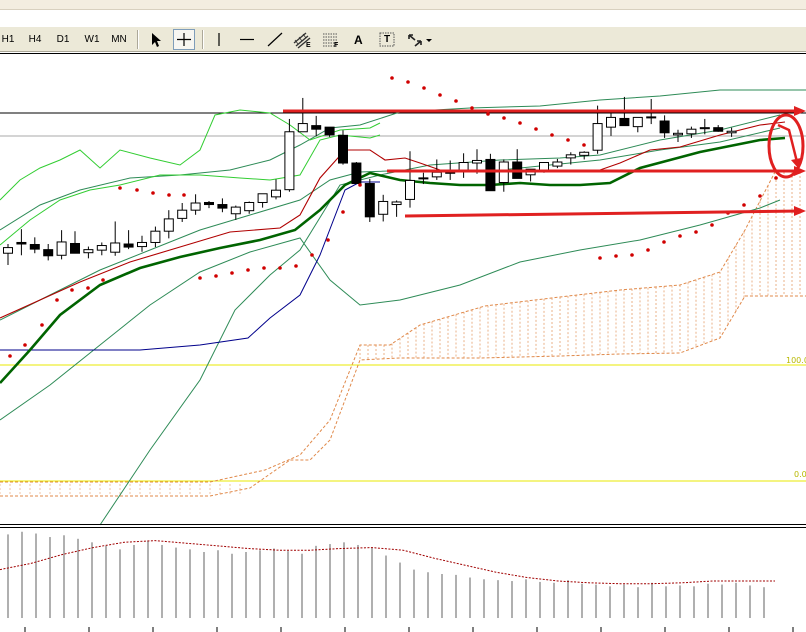 Image resolution: width=806 pixels, height=632 pixels. What do you see at coordinates (800, 474) in the screenshot?
I see `fib-level-0-label: 0.0` at bounding box center [800, 474].